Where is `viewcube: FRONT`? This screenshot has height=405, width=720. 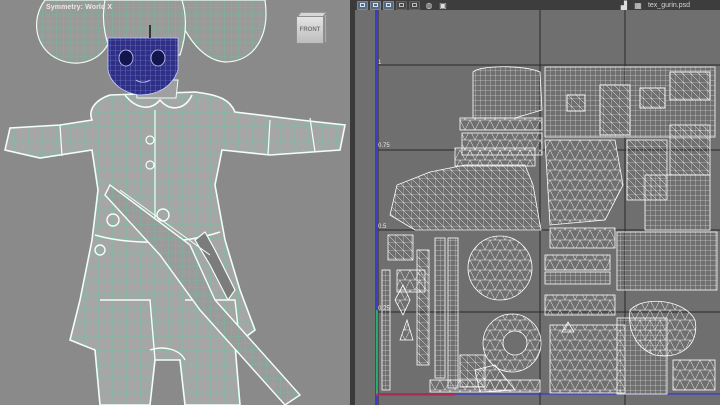
viewcube: FRONT is located at coordinates (311, 29).